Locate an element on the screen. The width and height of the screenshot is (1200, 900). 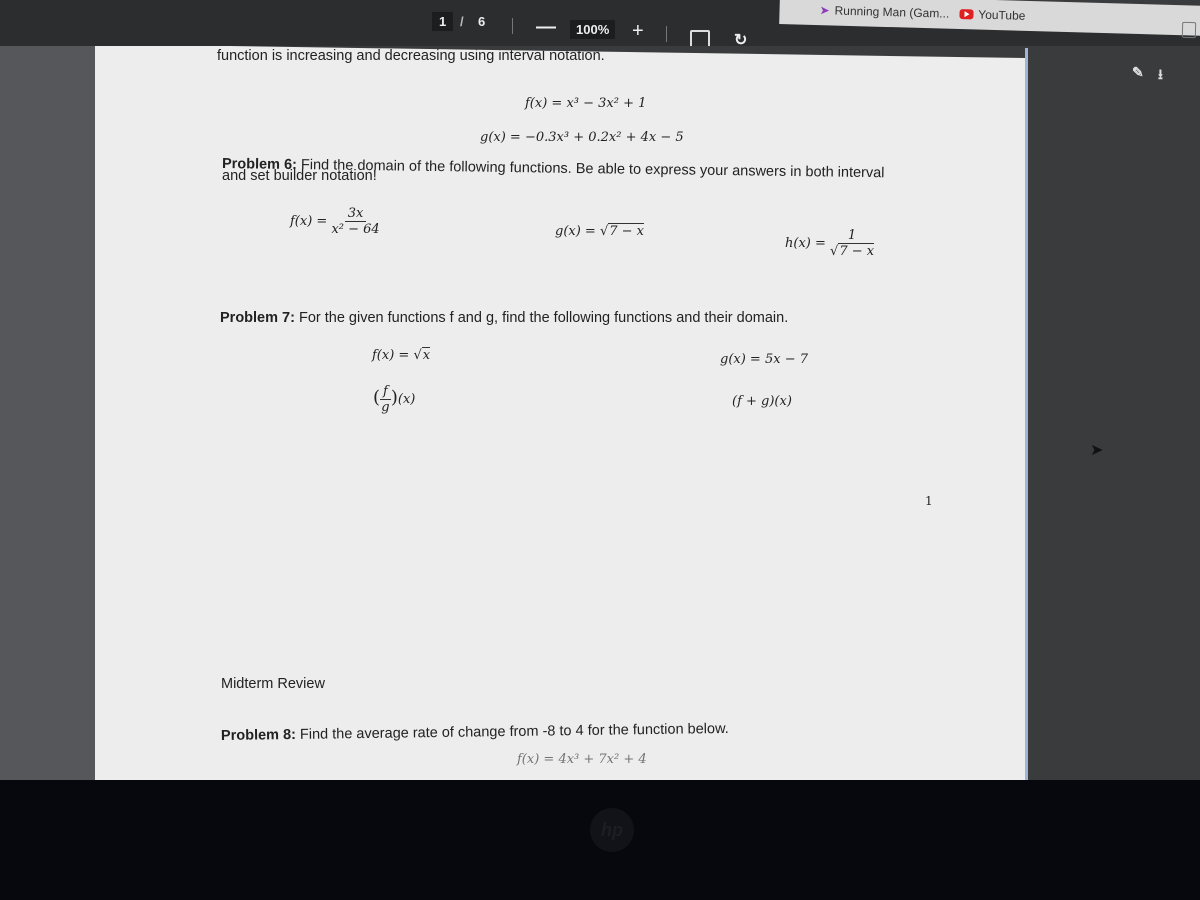
problem6-h-fraction: 1 √7 − x is located at coordinates (852, 243).